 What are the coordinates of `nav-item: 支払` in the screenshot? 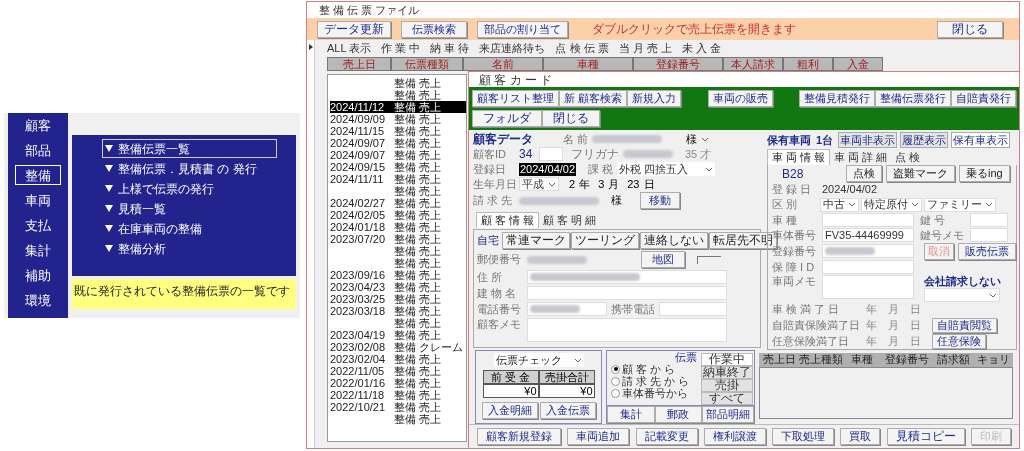 It's located at (38, 225).